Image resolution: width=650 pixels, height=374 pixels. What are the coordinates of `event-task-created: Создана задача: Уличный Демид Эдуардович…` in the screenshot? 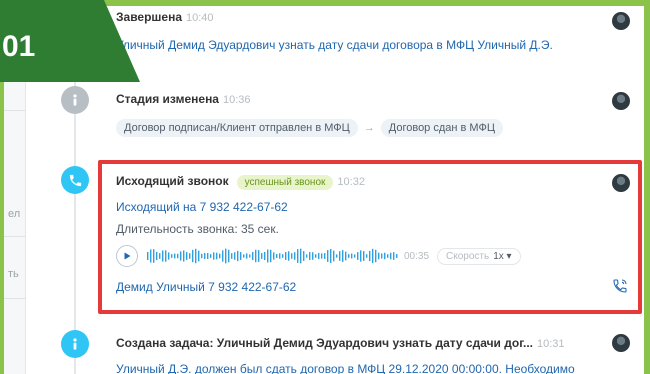 It's located at (371, 349).